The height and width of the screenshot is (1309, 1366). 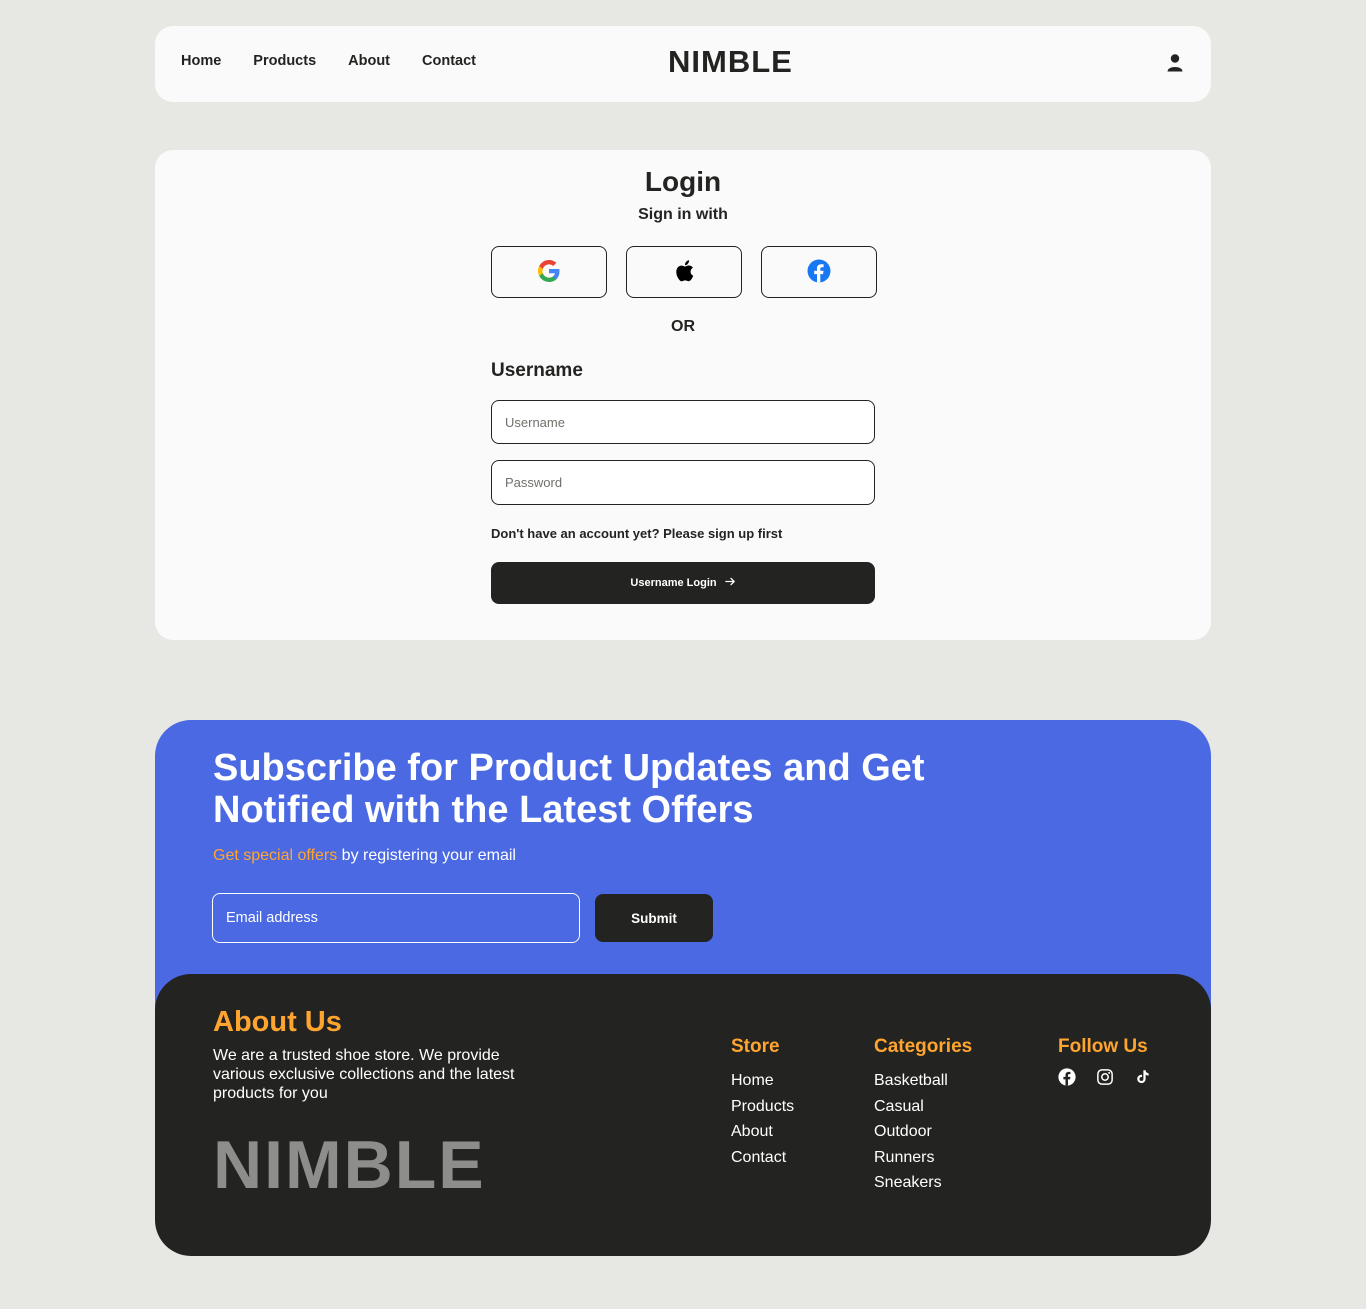 What do you see at coordinates (537, 370) in the screenshot?
I see `username-heading: Username` at bounding box center [537, 370].